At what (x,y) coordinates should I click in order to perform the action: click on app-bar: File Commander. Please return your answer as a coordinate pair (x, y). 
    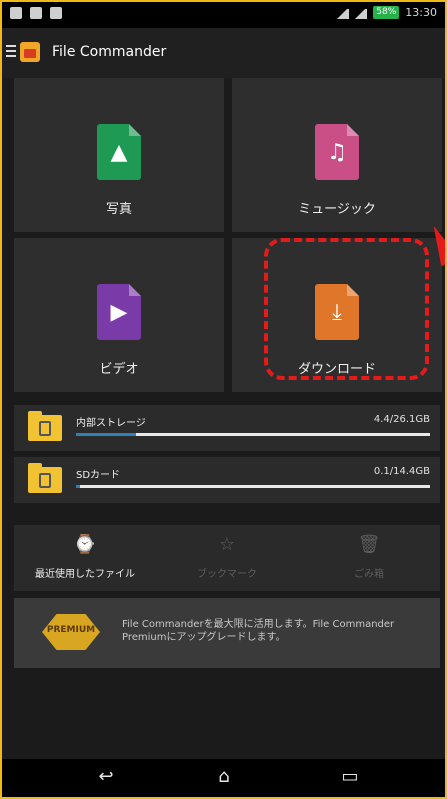
    Looking at the image, I should click on (223, 53).